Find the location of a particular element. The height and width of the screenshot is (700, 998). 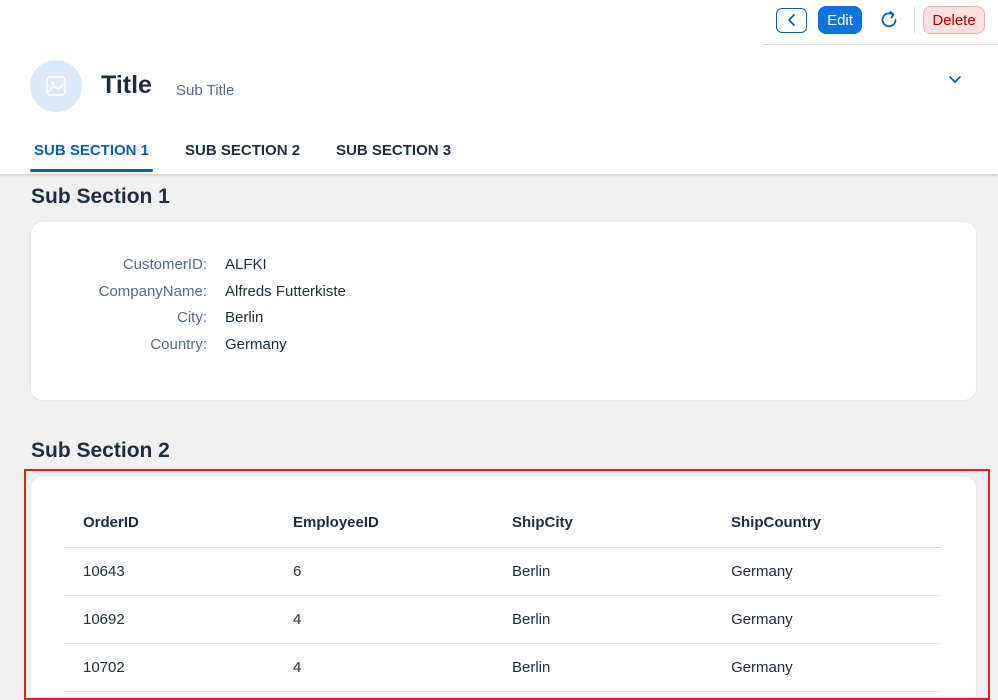

page-title: Title is located at coordinates (126, 85).